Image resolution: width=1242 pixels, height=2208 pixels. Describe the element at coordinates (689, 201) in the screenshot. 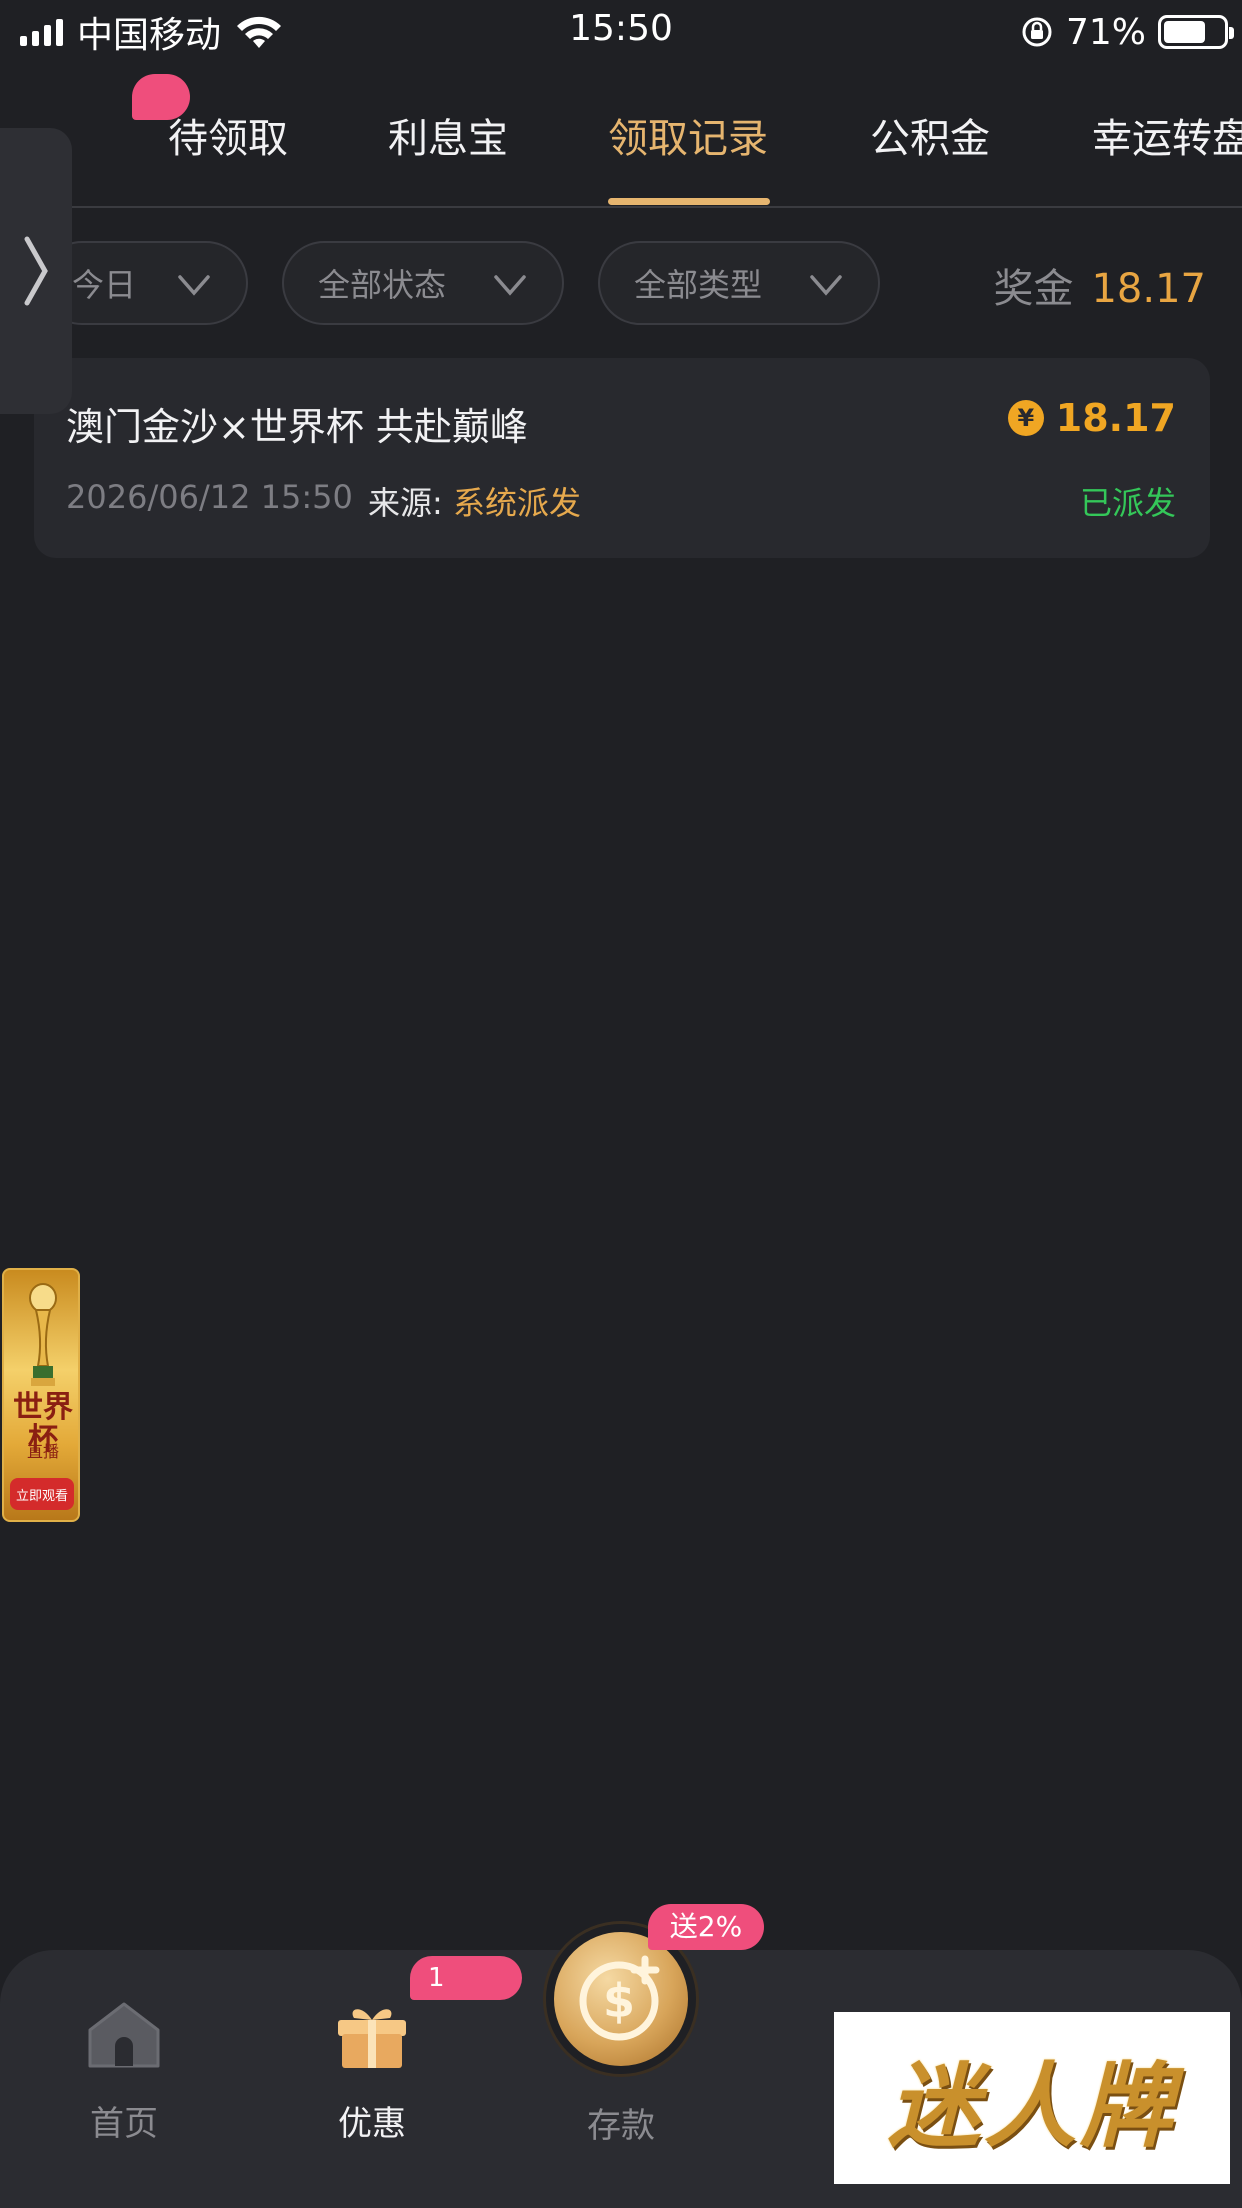

I see `active-tab-indicator` at that location.